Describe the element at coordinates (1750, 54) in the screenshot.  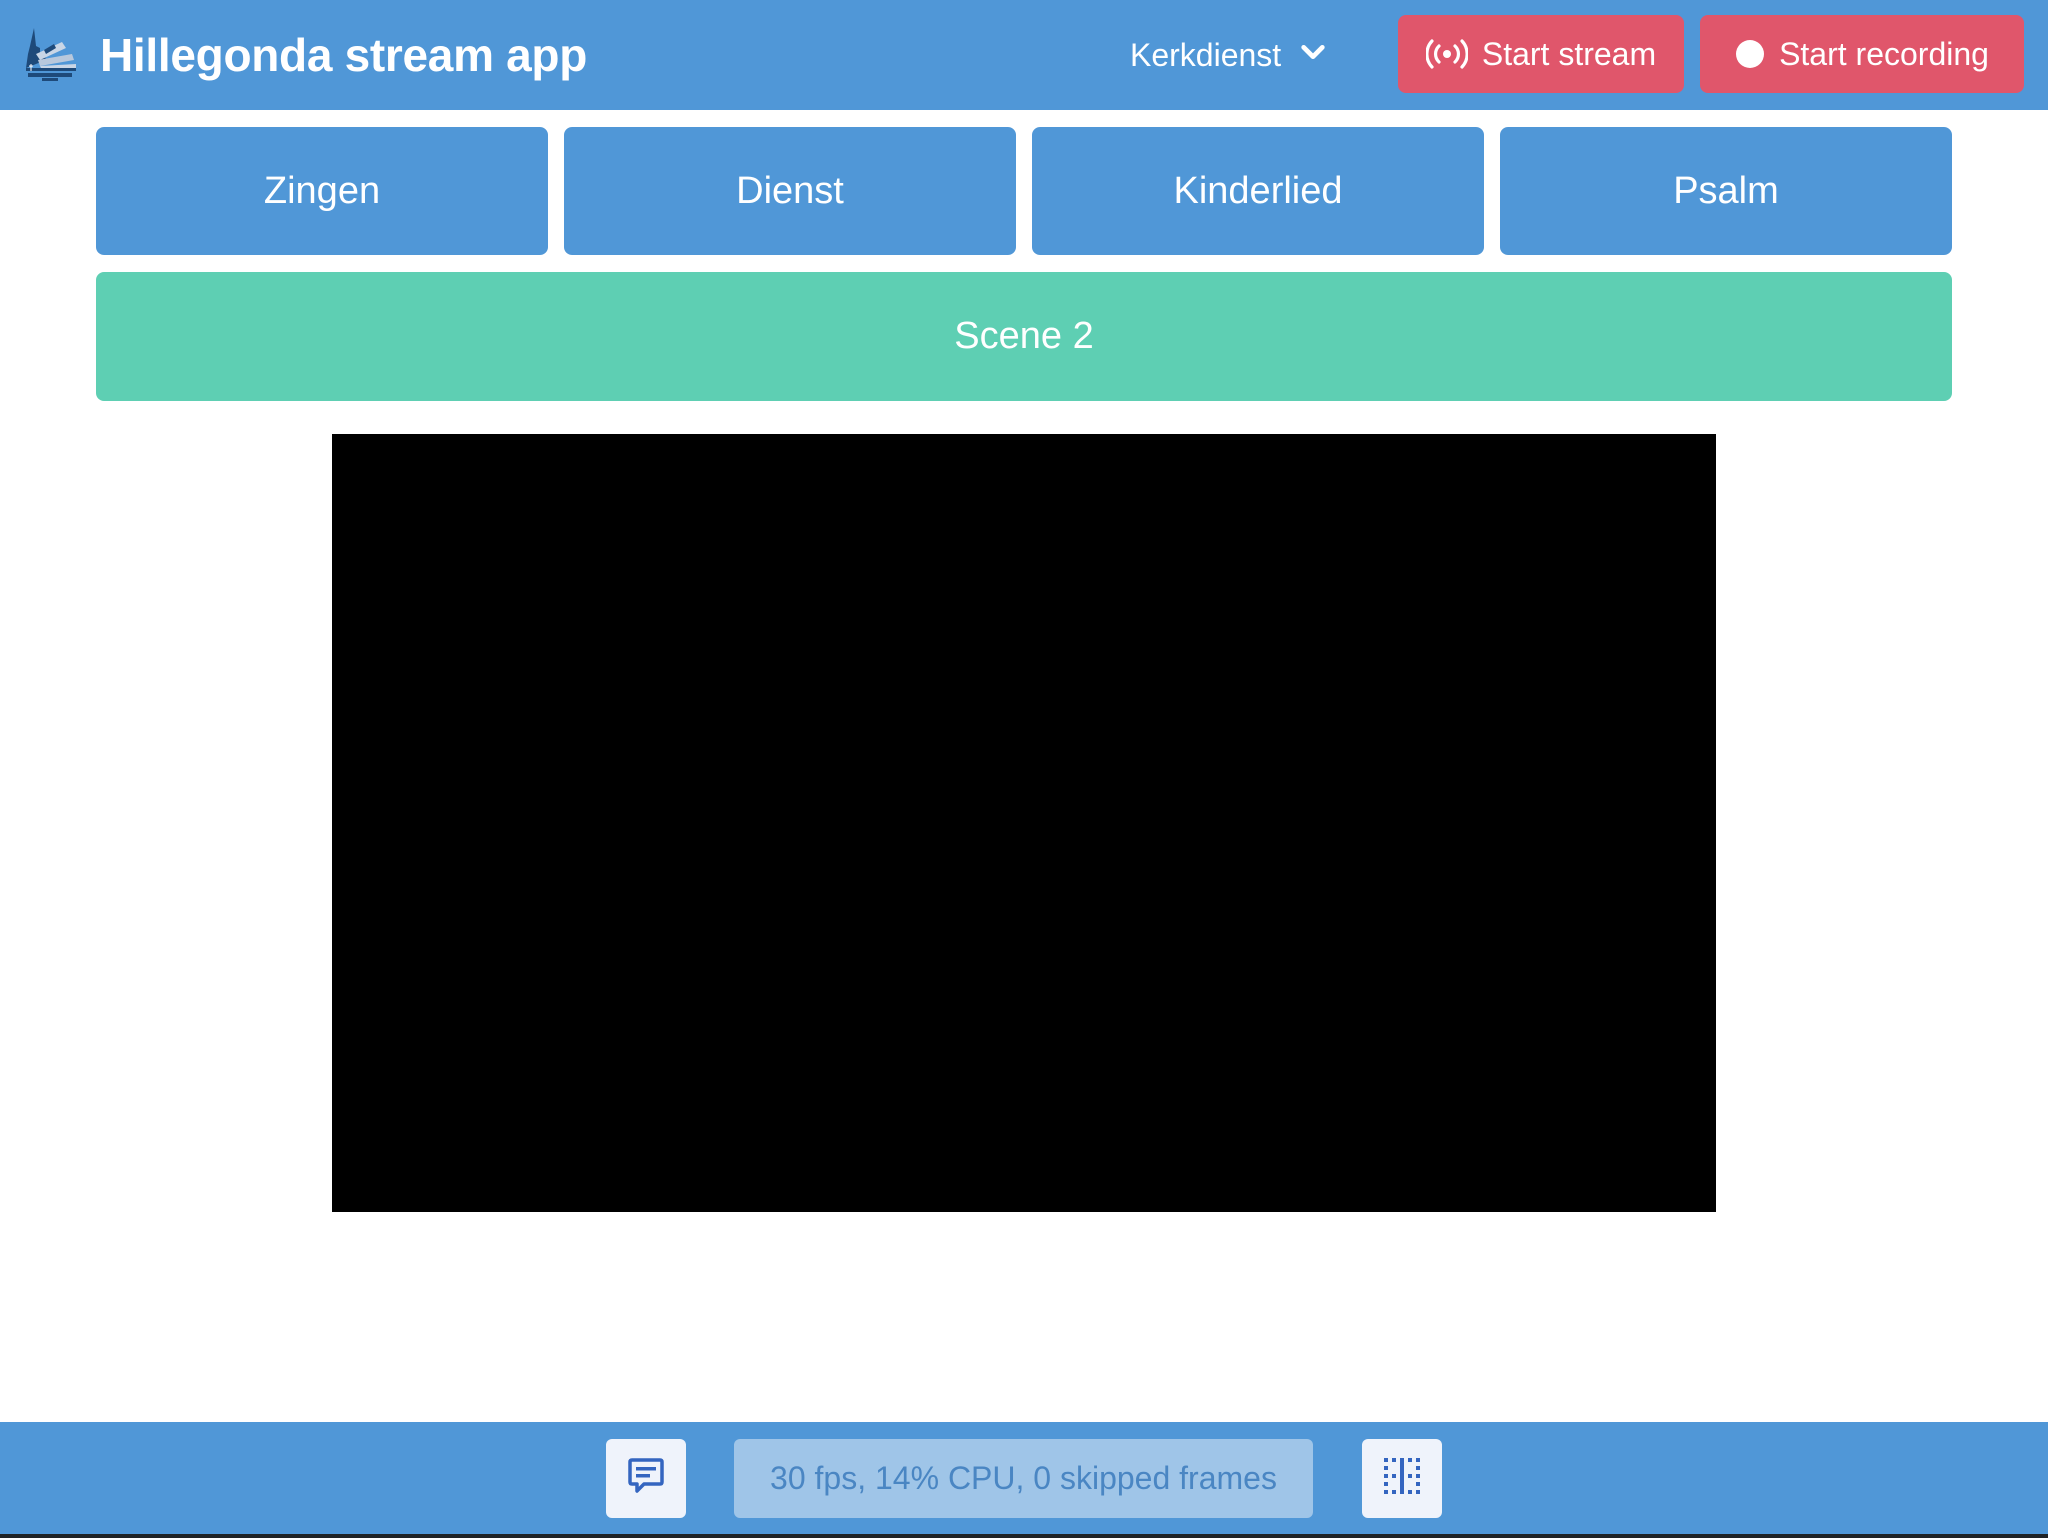
I see `record-dot-icon` at that location.